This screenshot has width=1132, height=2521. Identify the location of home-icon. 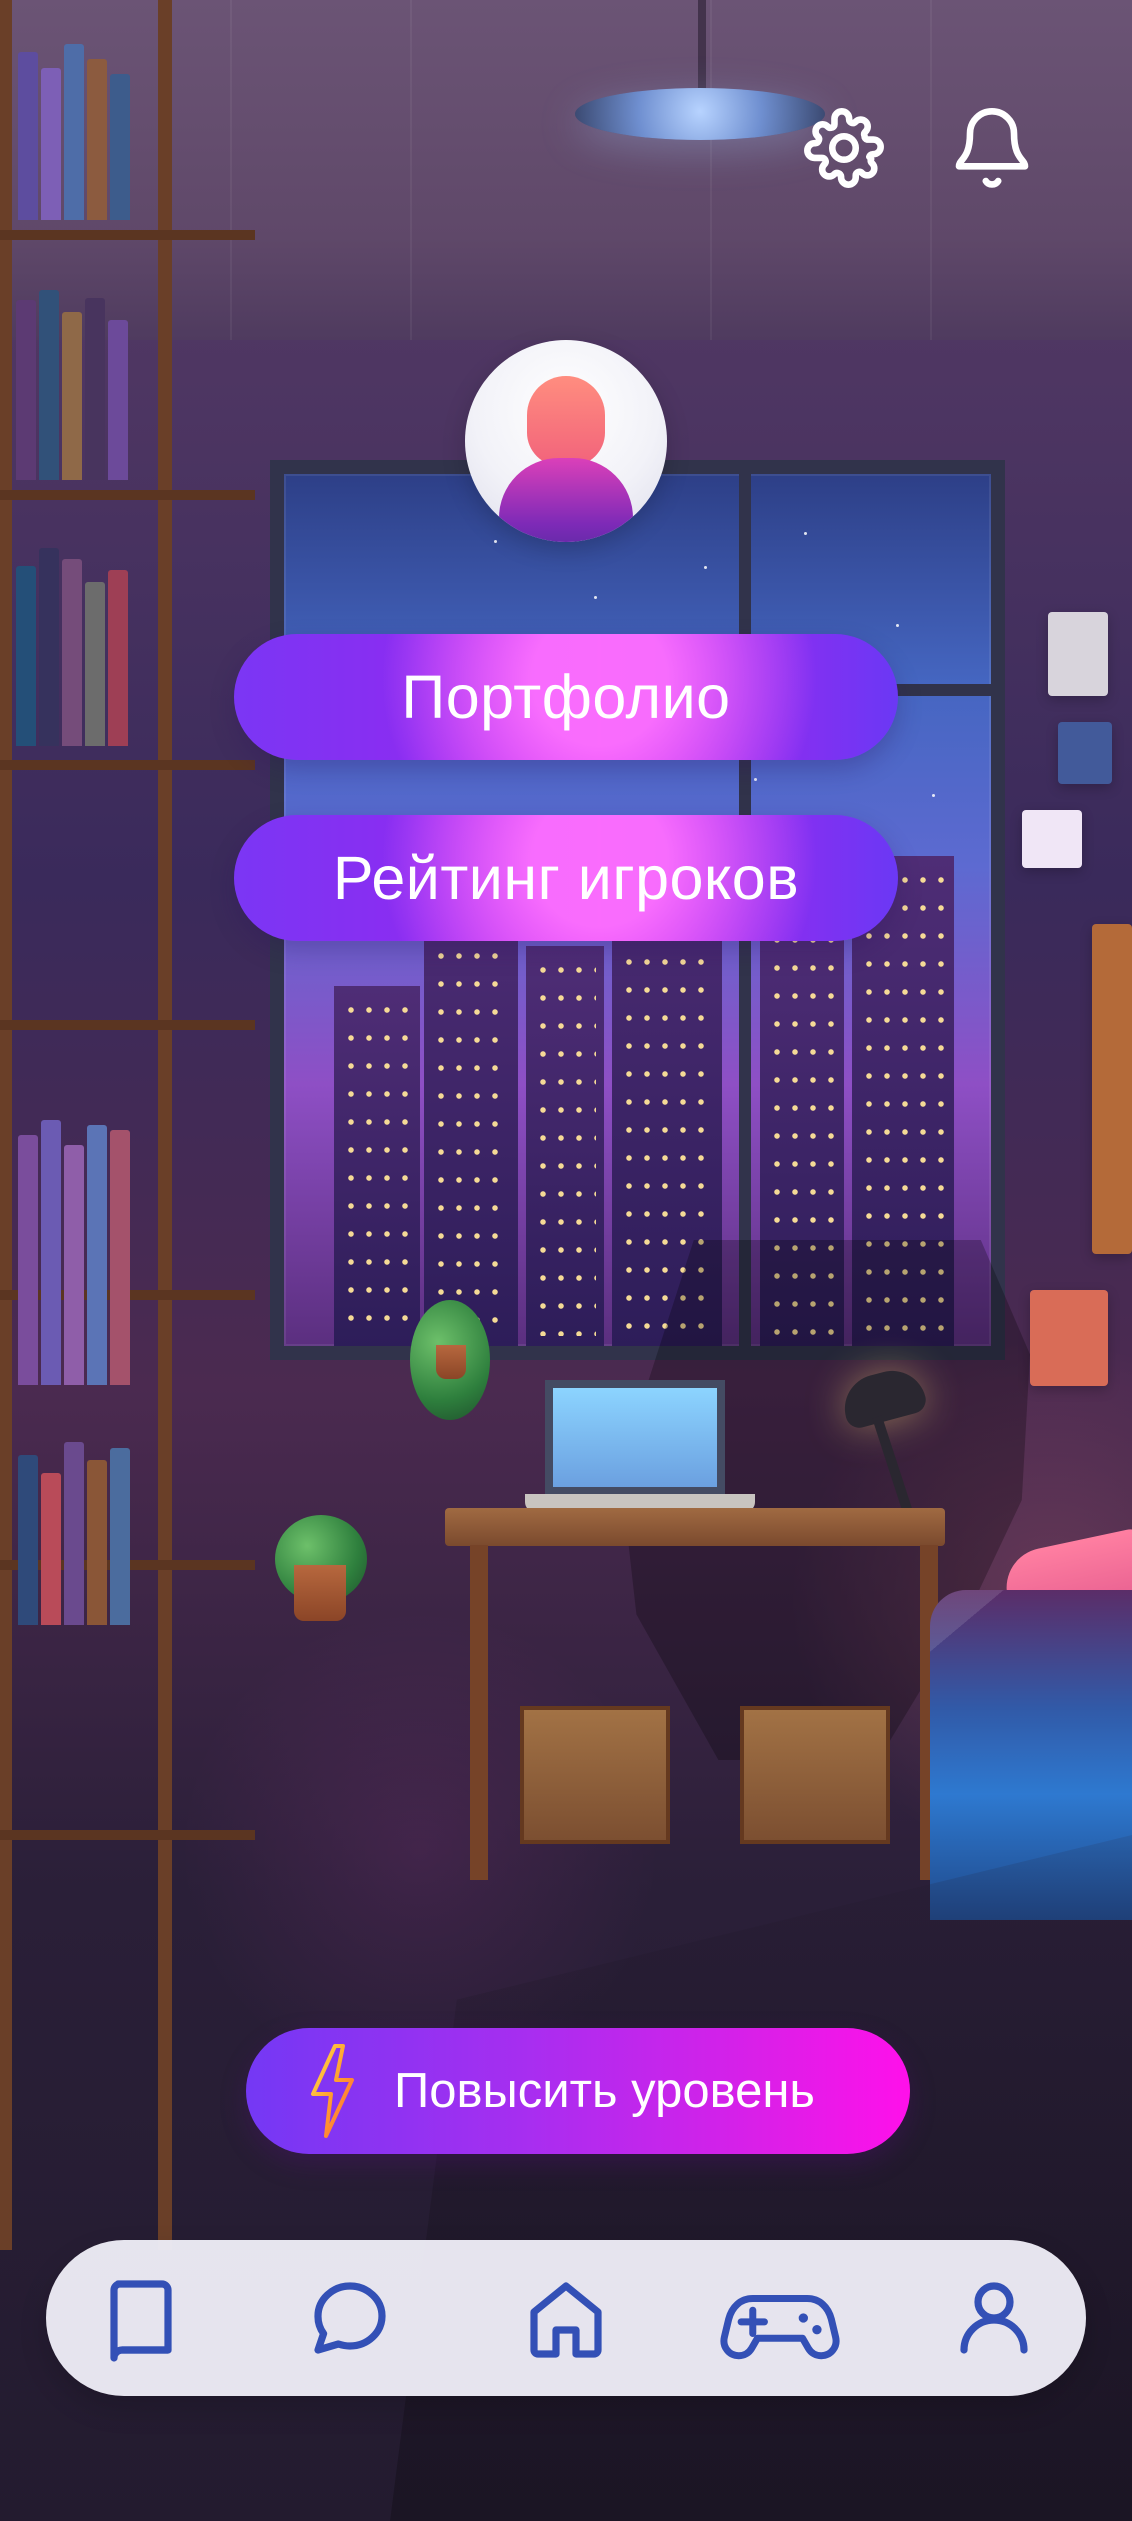
(566, 2318).